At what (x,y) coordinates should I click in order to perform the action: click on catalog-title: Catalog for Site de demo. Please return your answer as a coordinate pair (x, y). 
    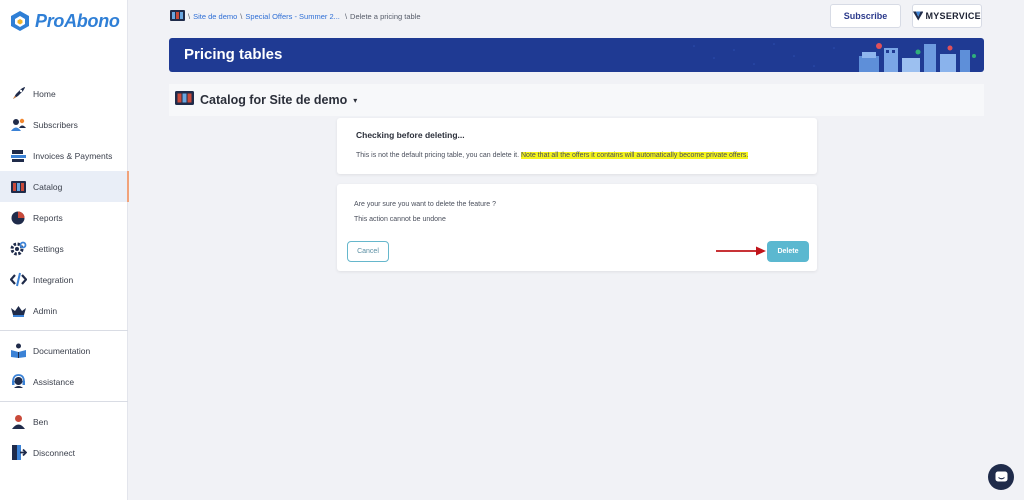
    Looking at the image, I should click on (273, 100).